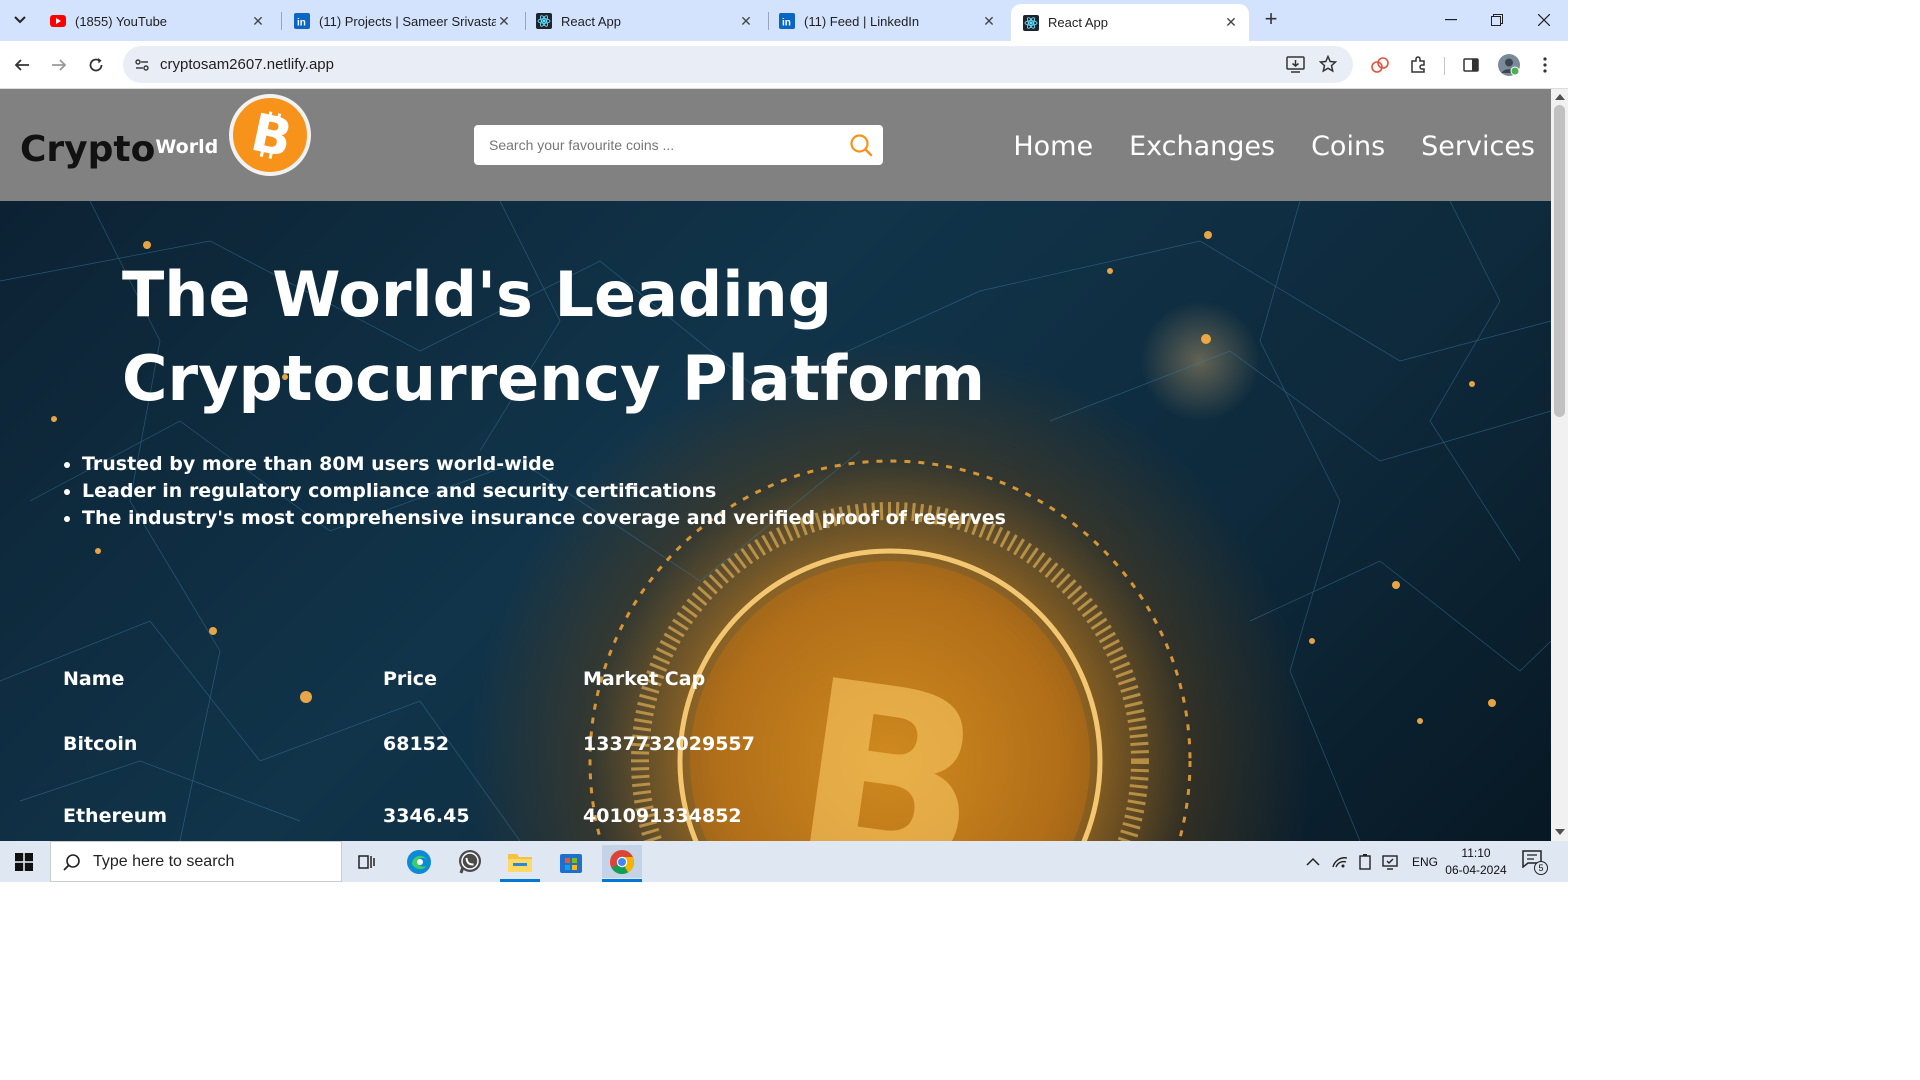 The width and height of the screenshot is (1920, 1080). Describe the element at coordinates (1271, 20) in the screenshot. I see `new-tab-button: +` at that location.